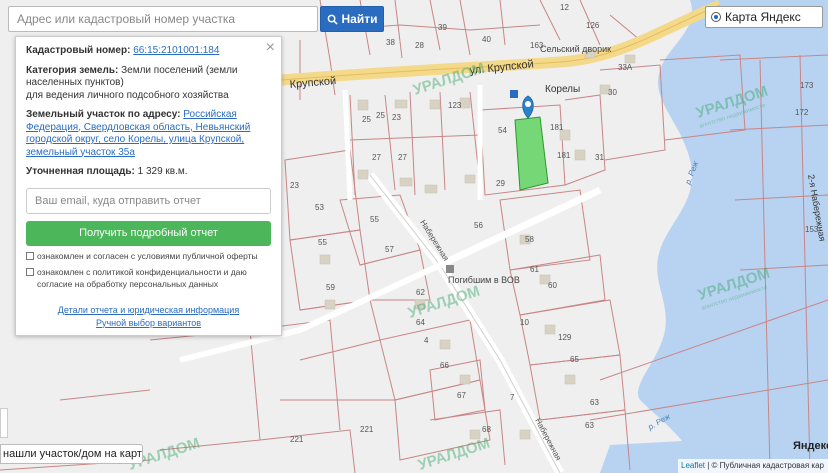 Image resolution: width=828 pixels, height=473 pixels. What do you see at coordinates (71, 454) in the screenshot?
I see `find-plot-prompt: нашли участок/дом на карте?` at bounding box center [71, 454].